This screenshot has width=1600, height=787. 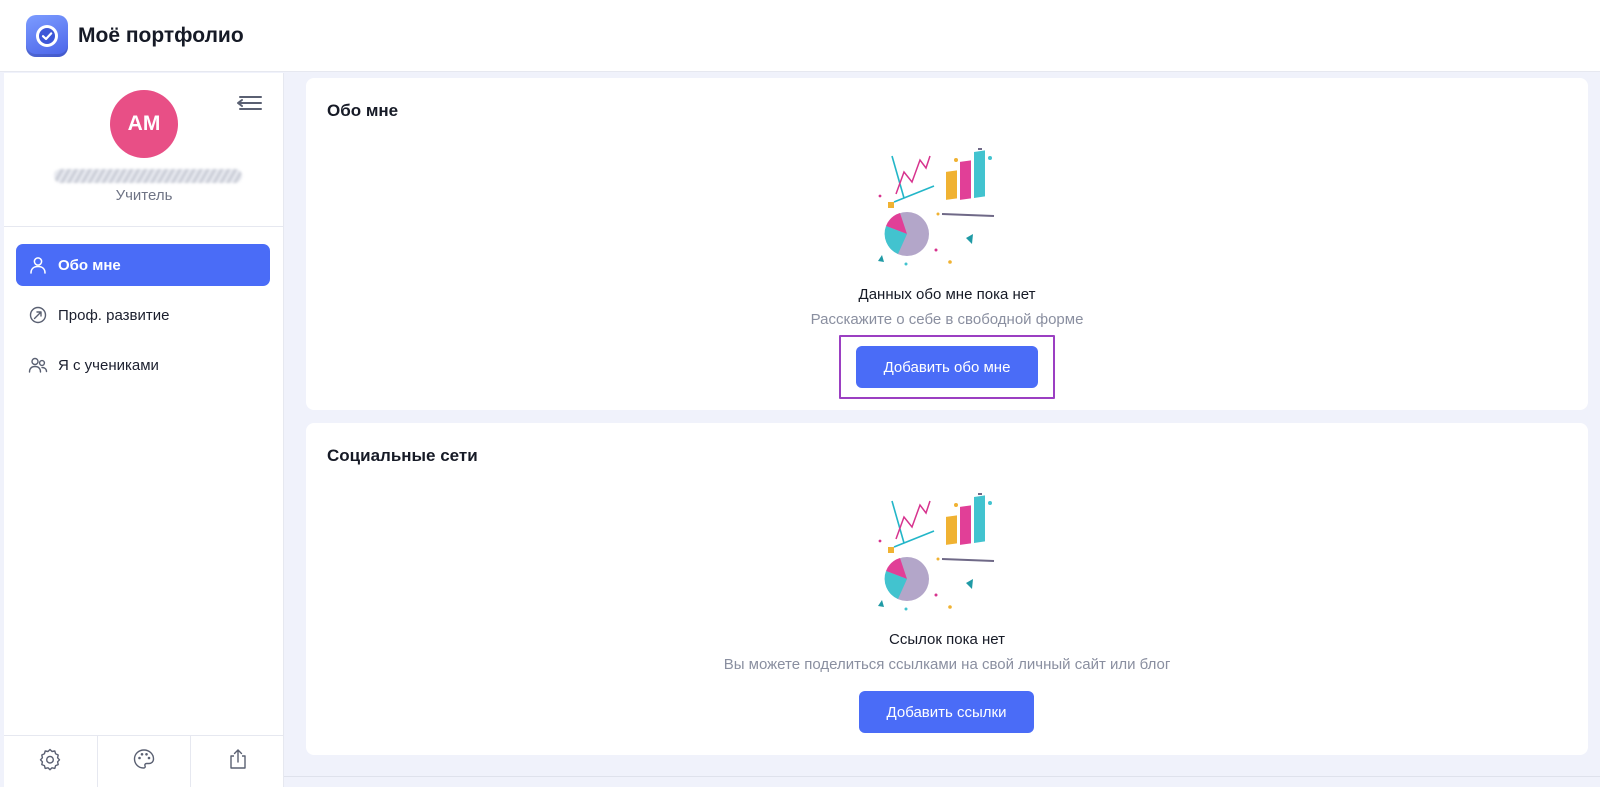 What do you see at coordinates (148, 176) in the screenshot?
I see `user-name-redacted` at bounding box center [148, 176].